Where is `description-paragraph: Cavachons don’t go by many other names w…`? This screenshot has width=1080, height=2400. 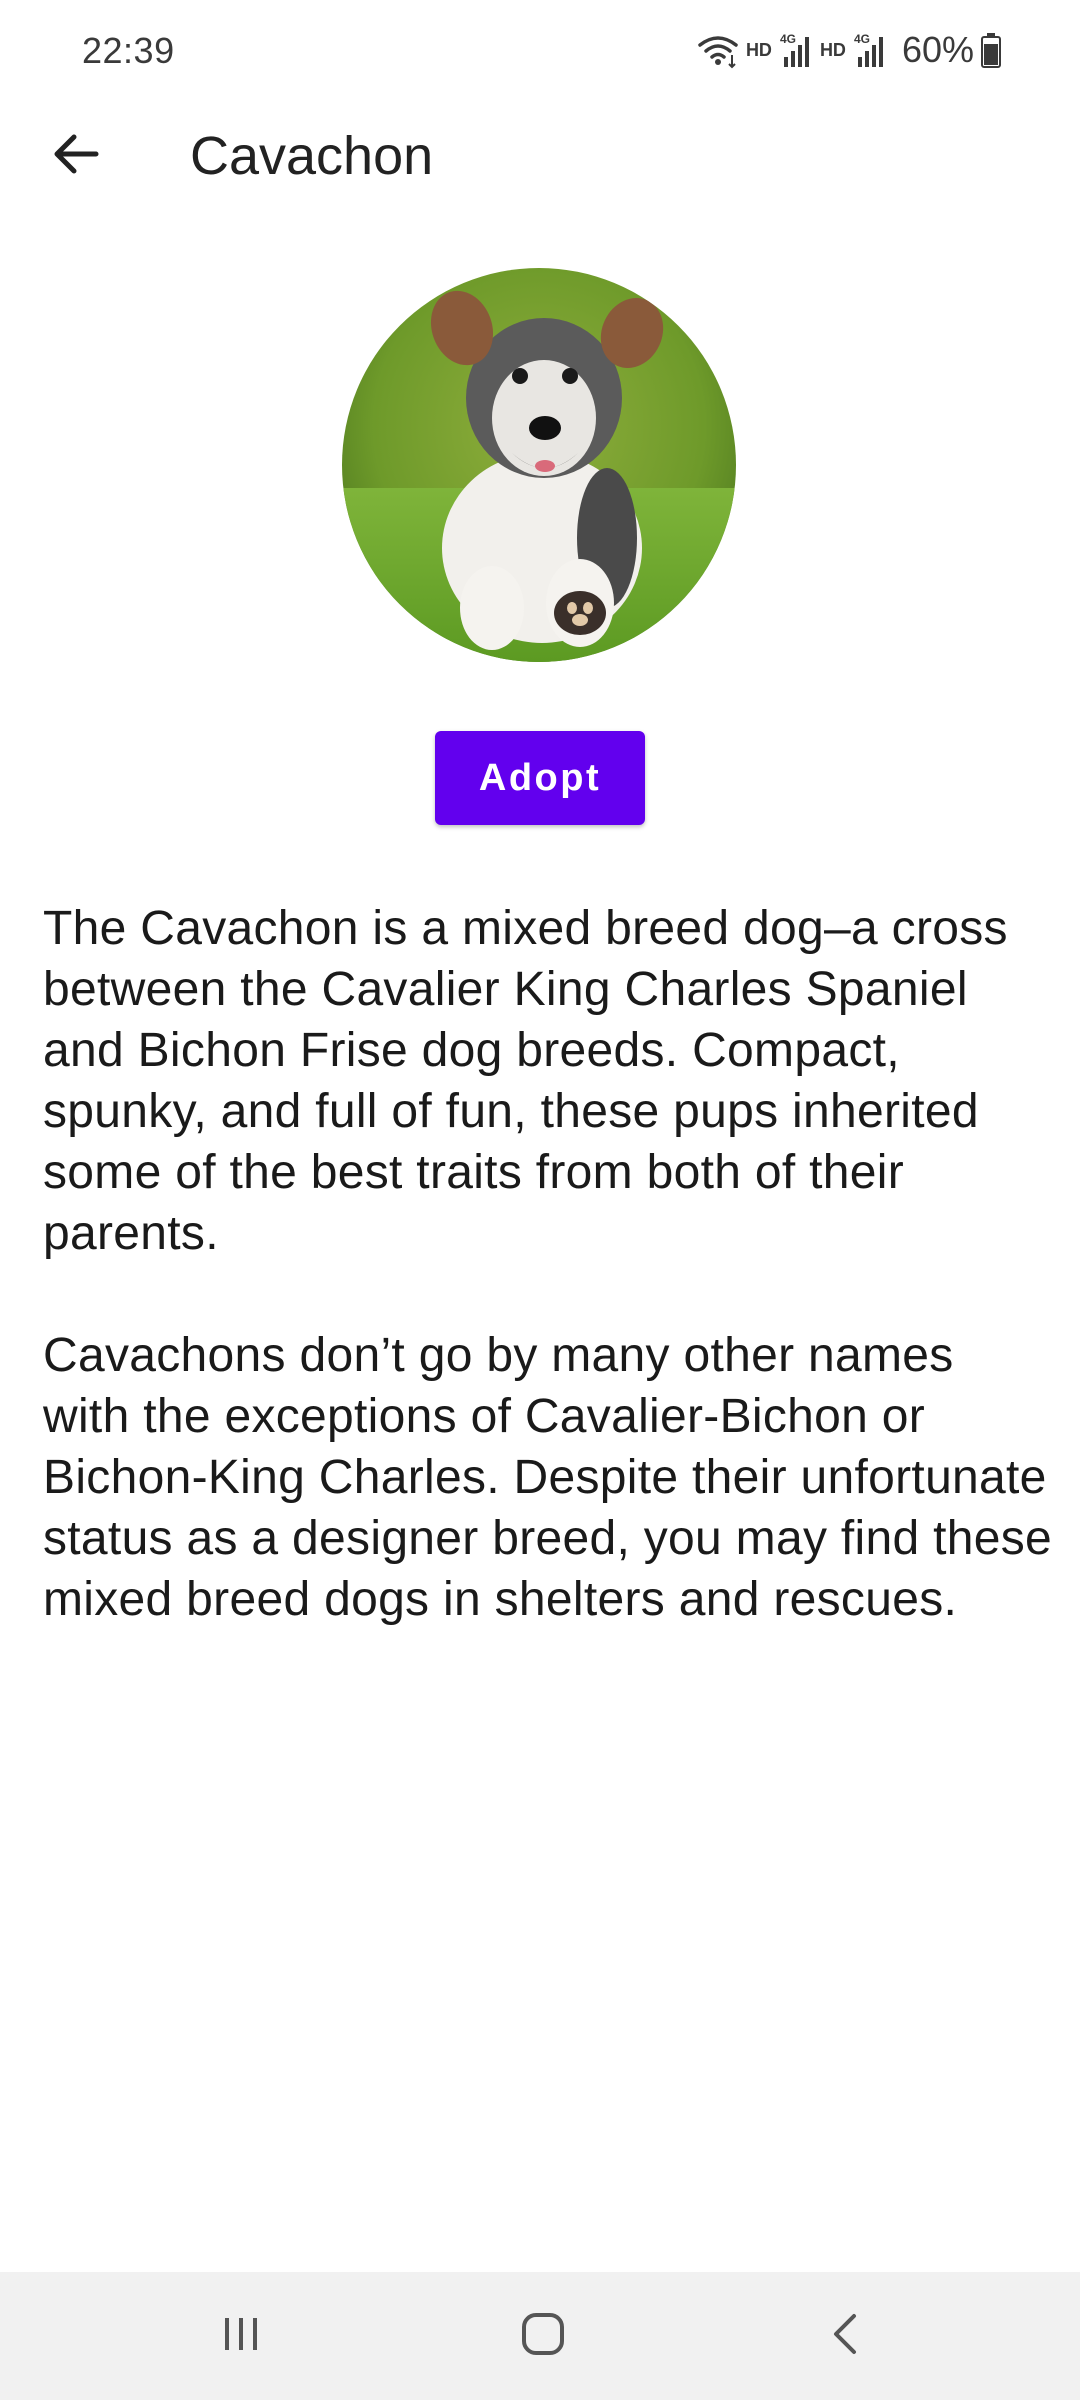
description-paragraph: Cavachons don’t go by many other names w… is located at coordinates (548, 1477).